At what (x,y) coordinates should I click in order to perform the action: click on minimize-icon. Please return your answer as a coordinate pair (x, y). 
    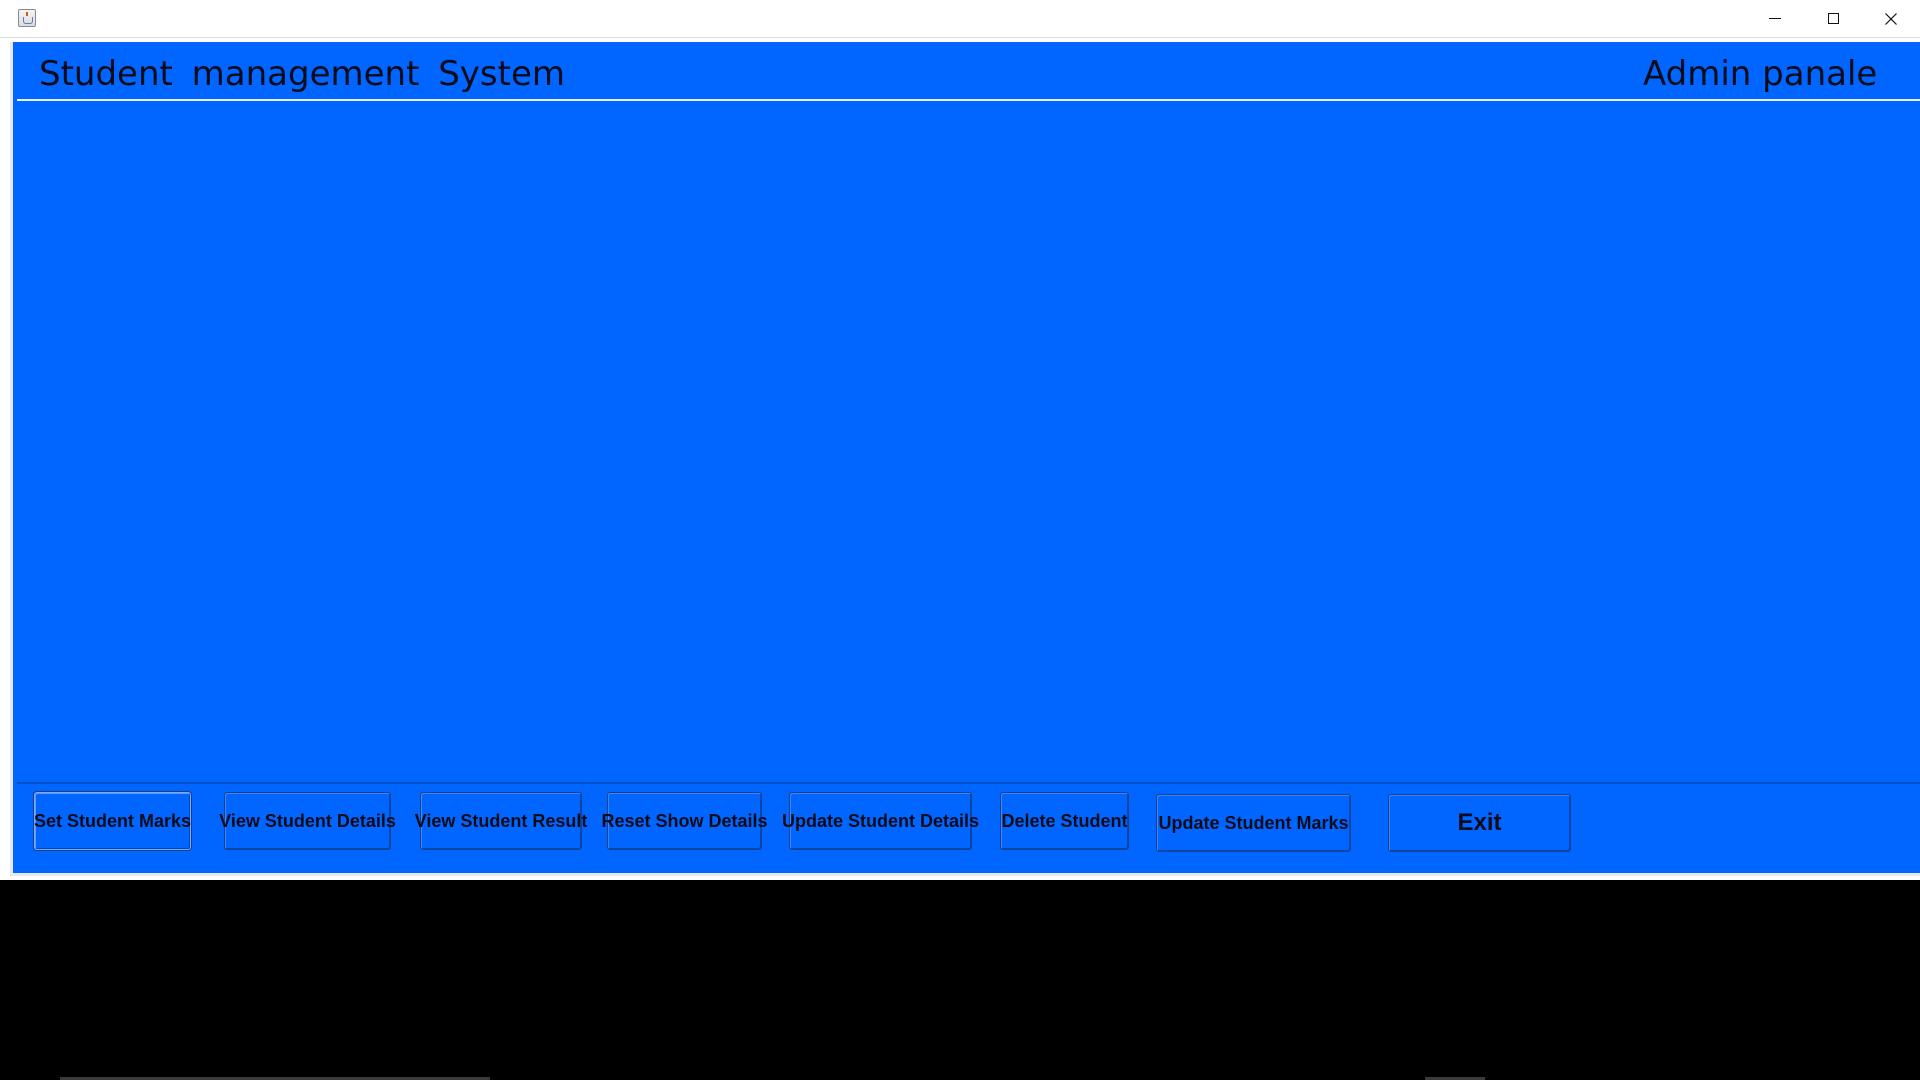
    Looking at the image, I should click on (1775, 18).